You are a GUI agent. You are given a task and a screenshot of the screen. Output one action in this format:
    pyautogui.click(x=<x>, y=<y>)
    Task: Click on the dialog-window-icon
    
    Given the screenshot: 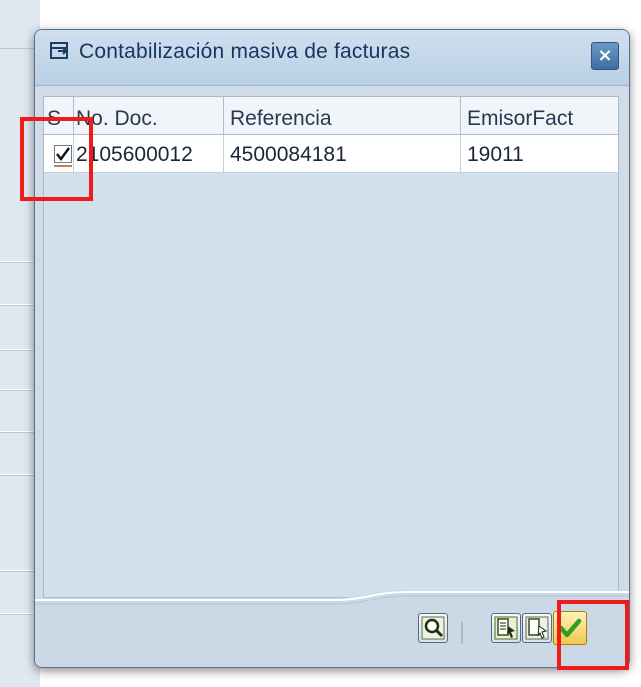 What is the action you would take?
    pyautogui.click(x=60, y=51)
    